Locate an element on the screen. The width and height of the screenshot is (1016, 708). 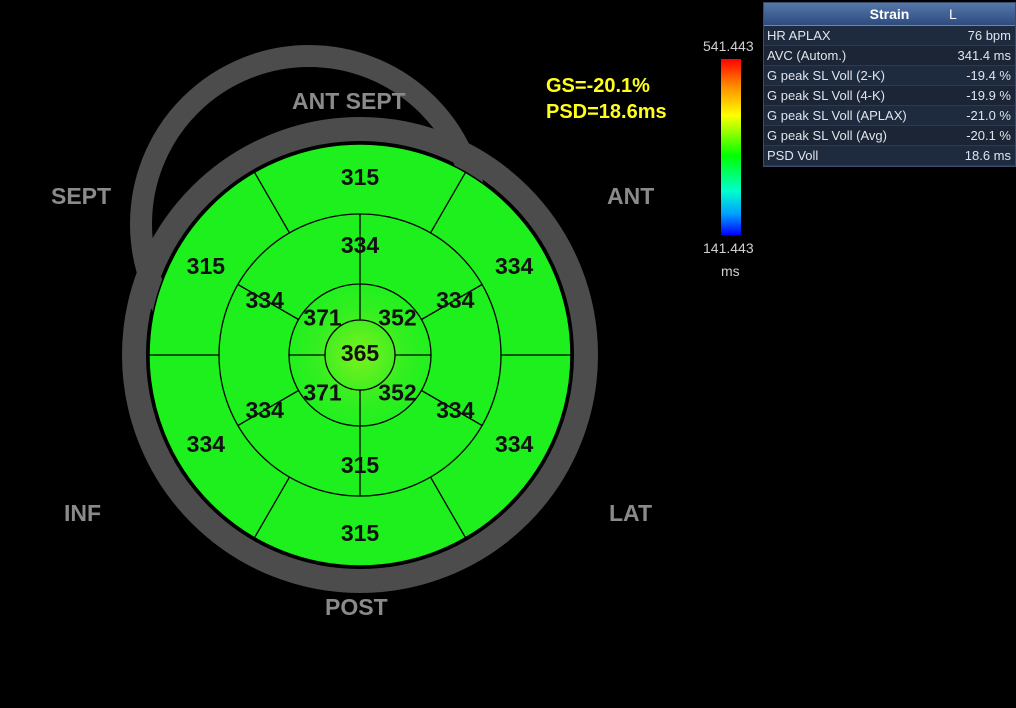
mid-segment-value: 315 is located at coordinates (360, 465).